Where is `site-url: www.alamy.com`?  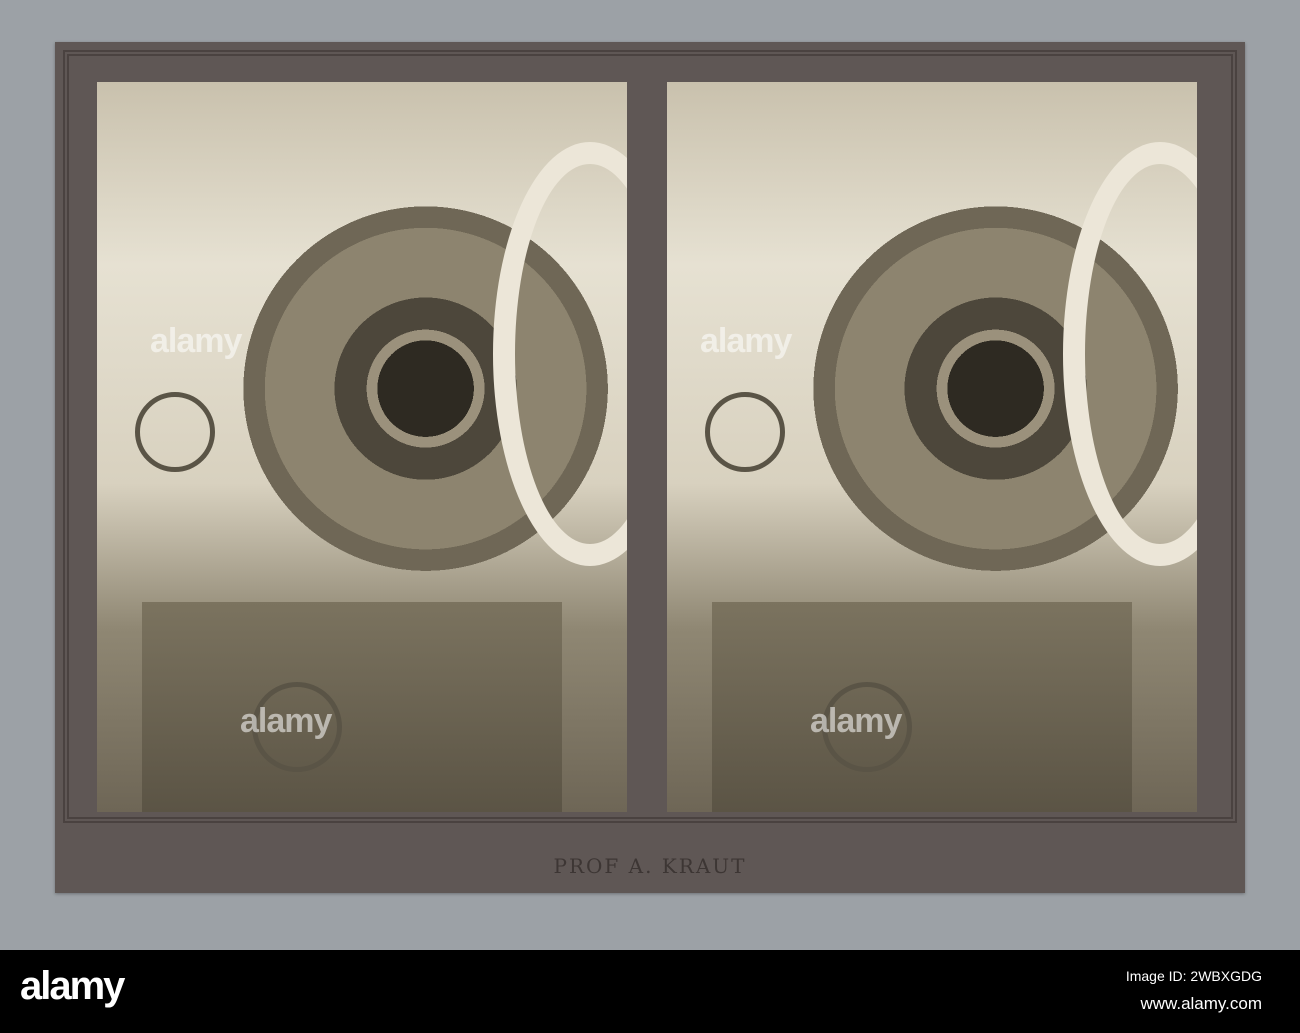 site-url: www.alamy.com is located at coordinates (1201, 1004).